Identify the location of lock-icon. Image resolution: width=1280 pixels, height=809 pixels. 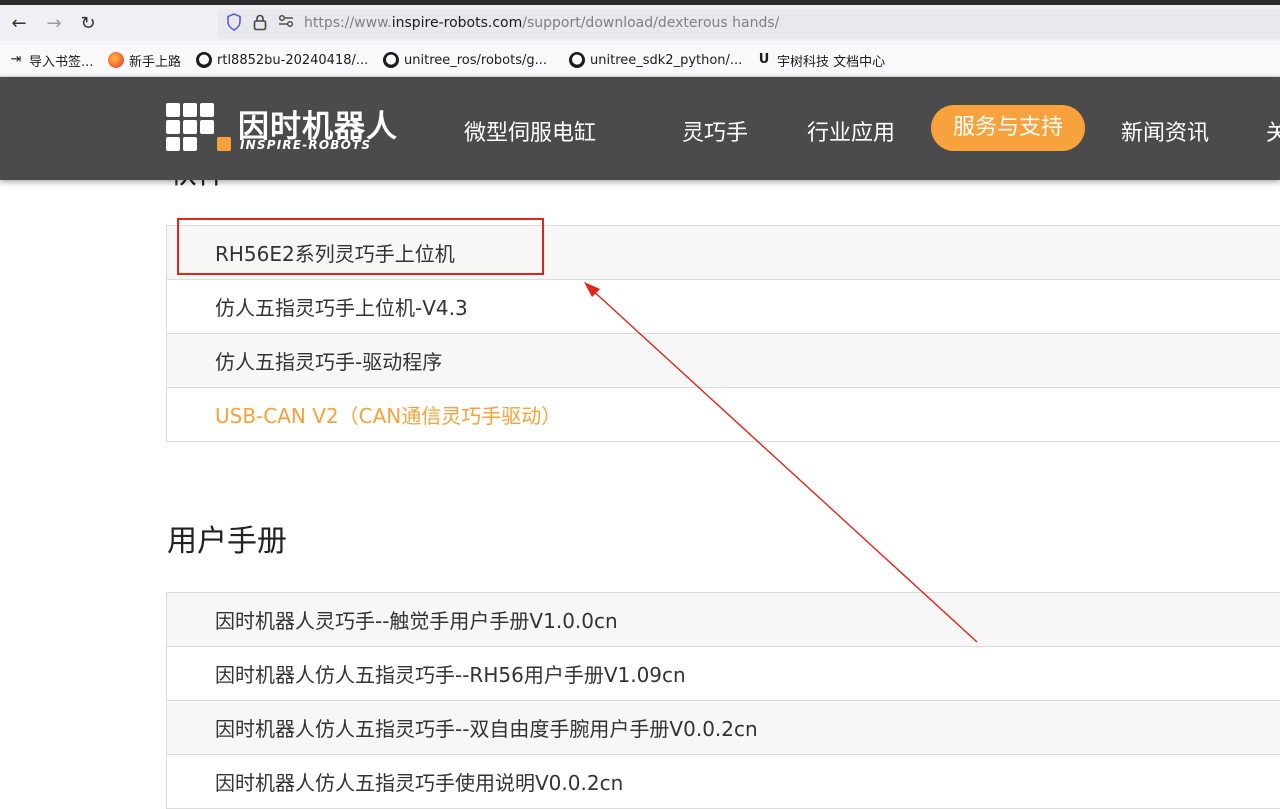
(260, 24).